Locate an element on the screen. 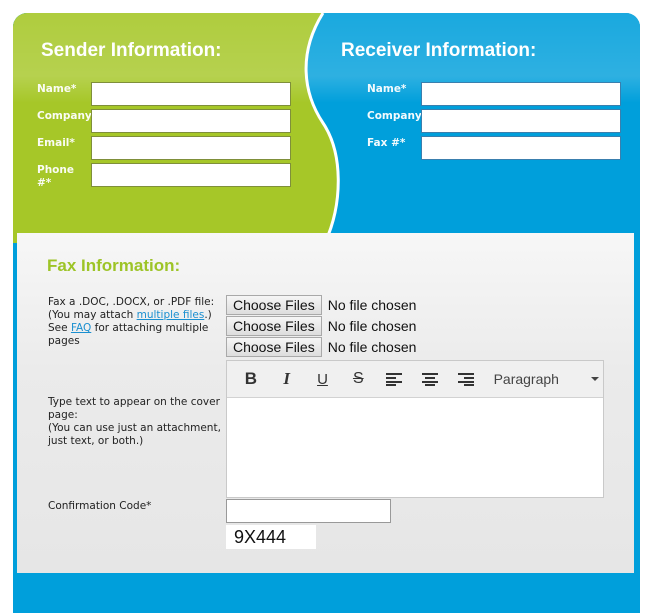 The height and width of the screenshot is (613, 652). file-input-1: Choose Files No file chosen is located at coordinates (321, 305).